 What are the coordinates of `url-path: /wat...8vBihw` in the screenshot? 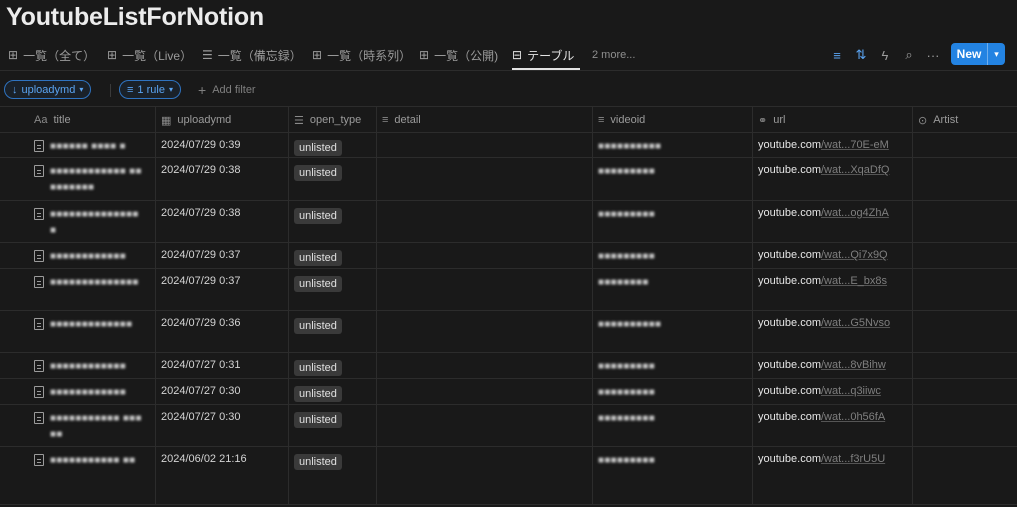 It's located at (853, 365).